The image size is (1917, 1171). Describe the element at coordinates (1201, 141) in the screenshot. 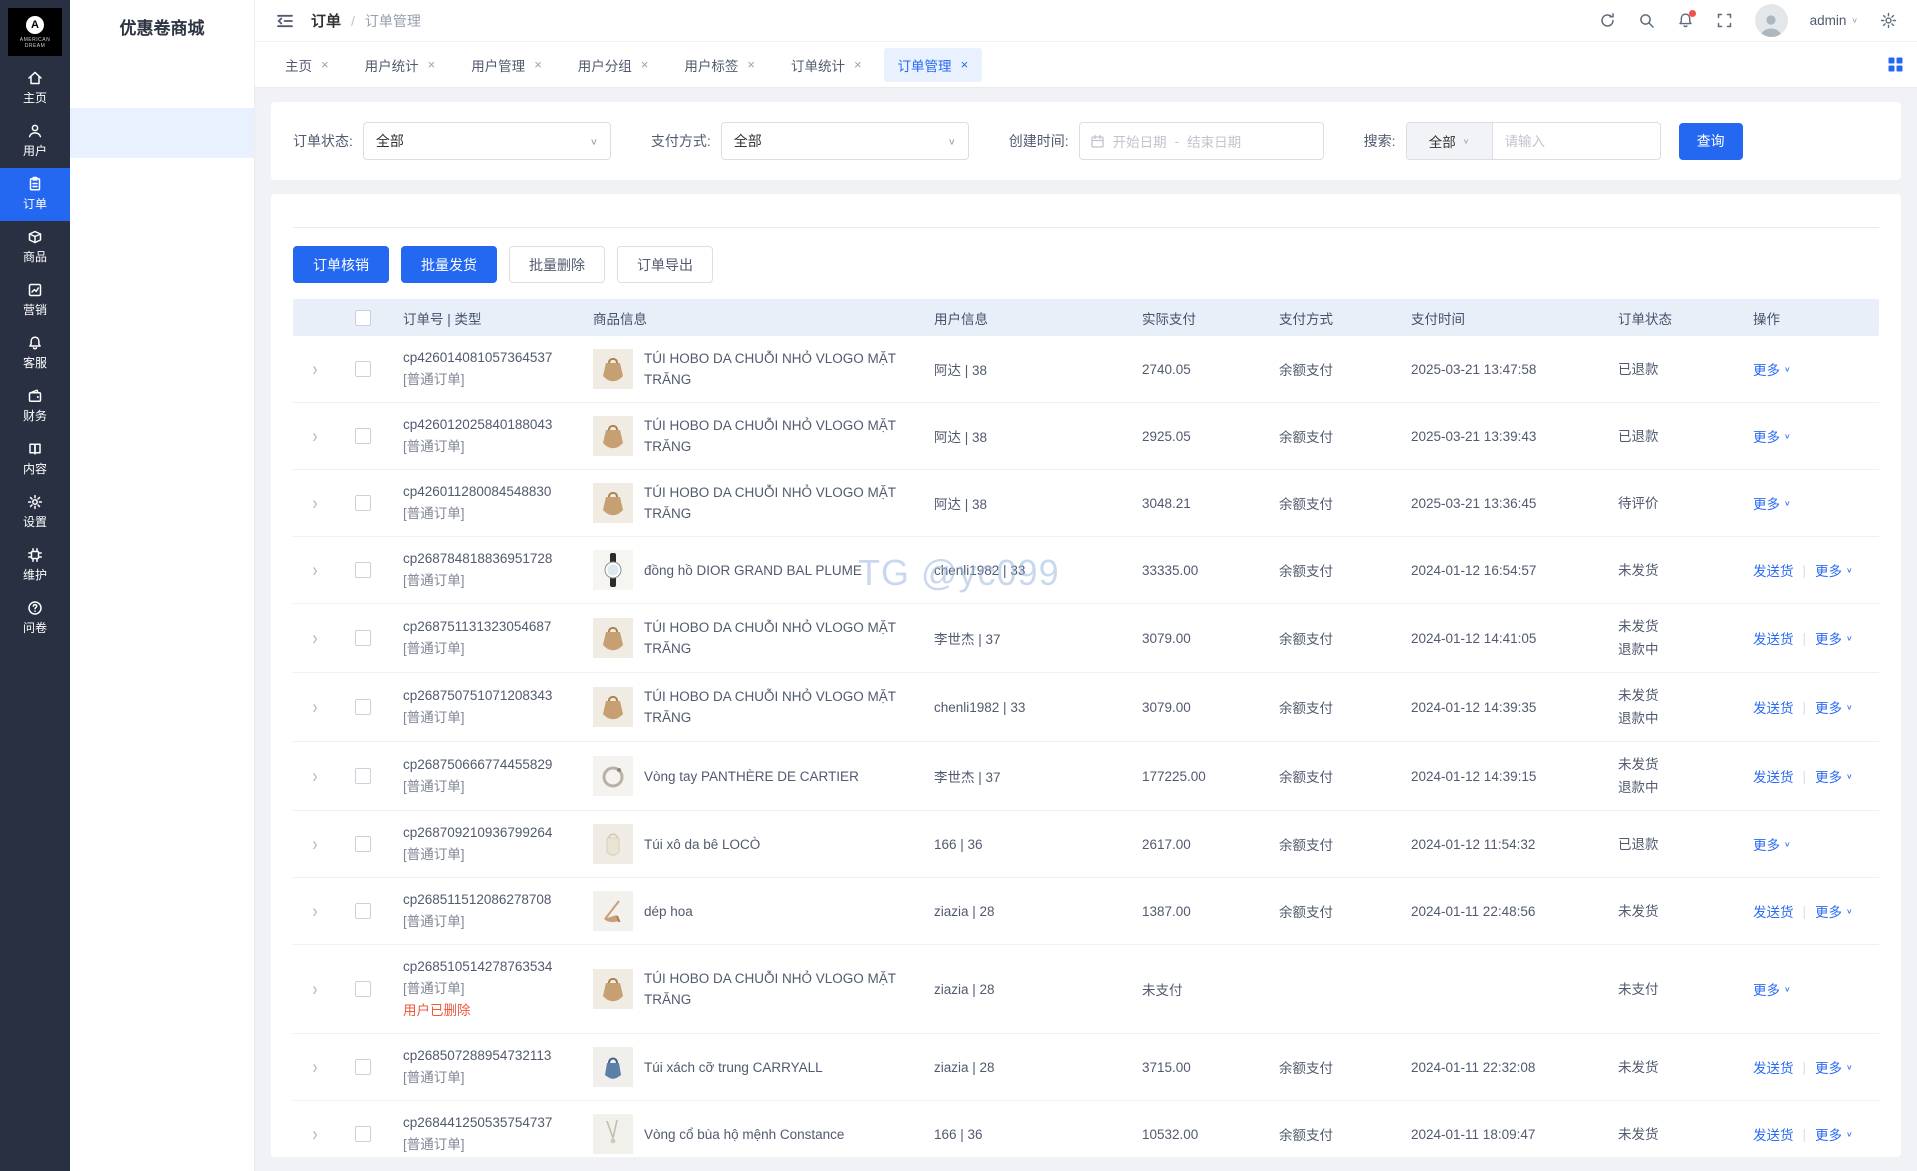

I see `date-range-picker: 开始日期 - 结束日期` at that location.